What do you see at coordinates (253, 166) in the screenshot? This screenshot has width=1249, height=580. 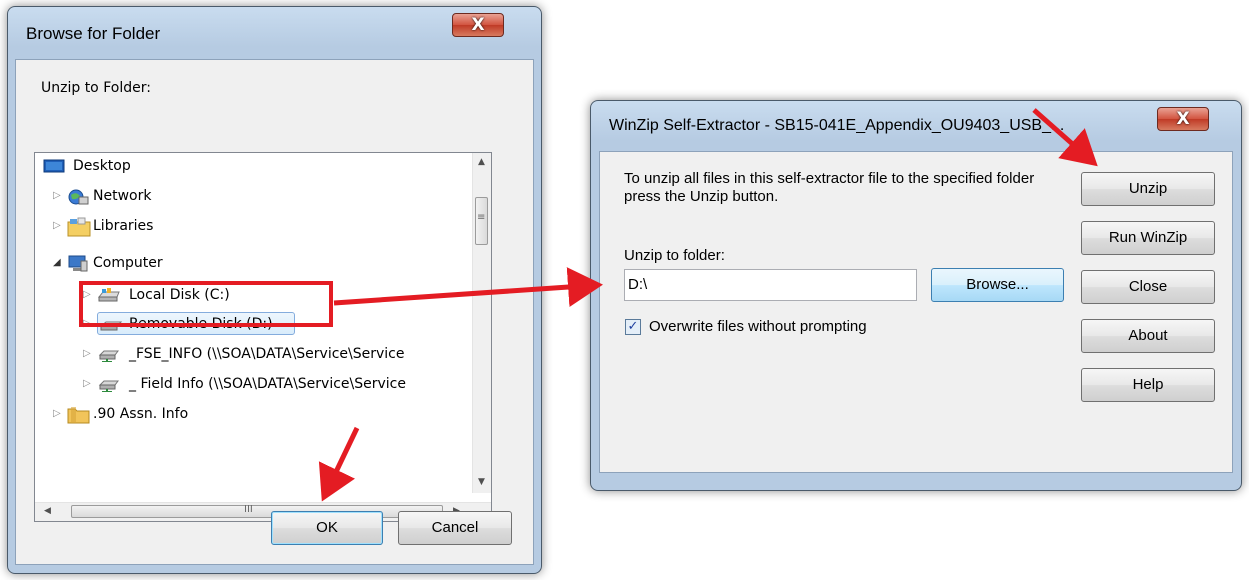 I see `tree-item-desktop: Desktop` at bounding box center [253, 166].